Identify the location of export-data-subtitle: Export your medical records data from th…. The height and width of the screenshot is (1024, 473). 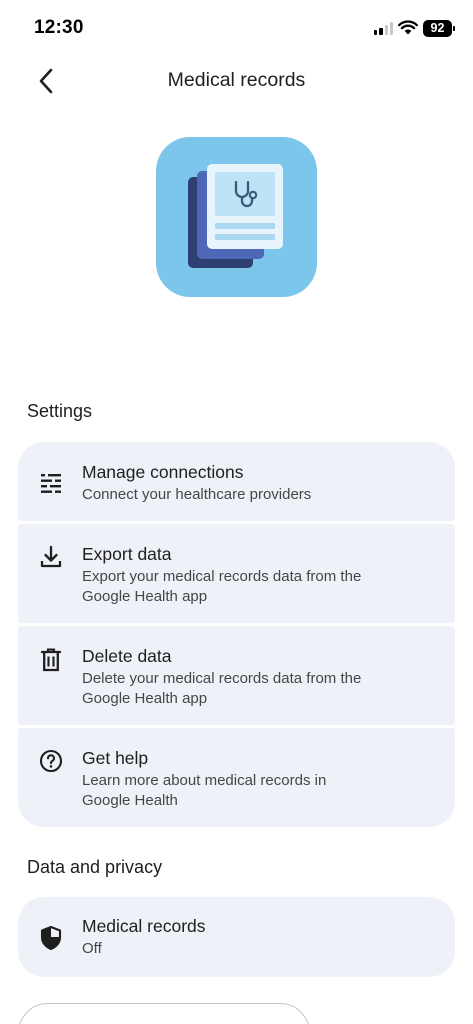
(257, 587).